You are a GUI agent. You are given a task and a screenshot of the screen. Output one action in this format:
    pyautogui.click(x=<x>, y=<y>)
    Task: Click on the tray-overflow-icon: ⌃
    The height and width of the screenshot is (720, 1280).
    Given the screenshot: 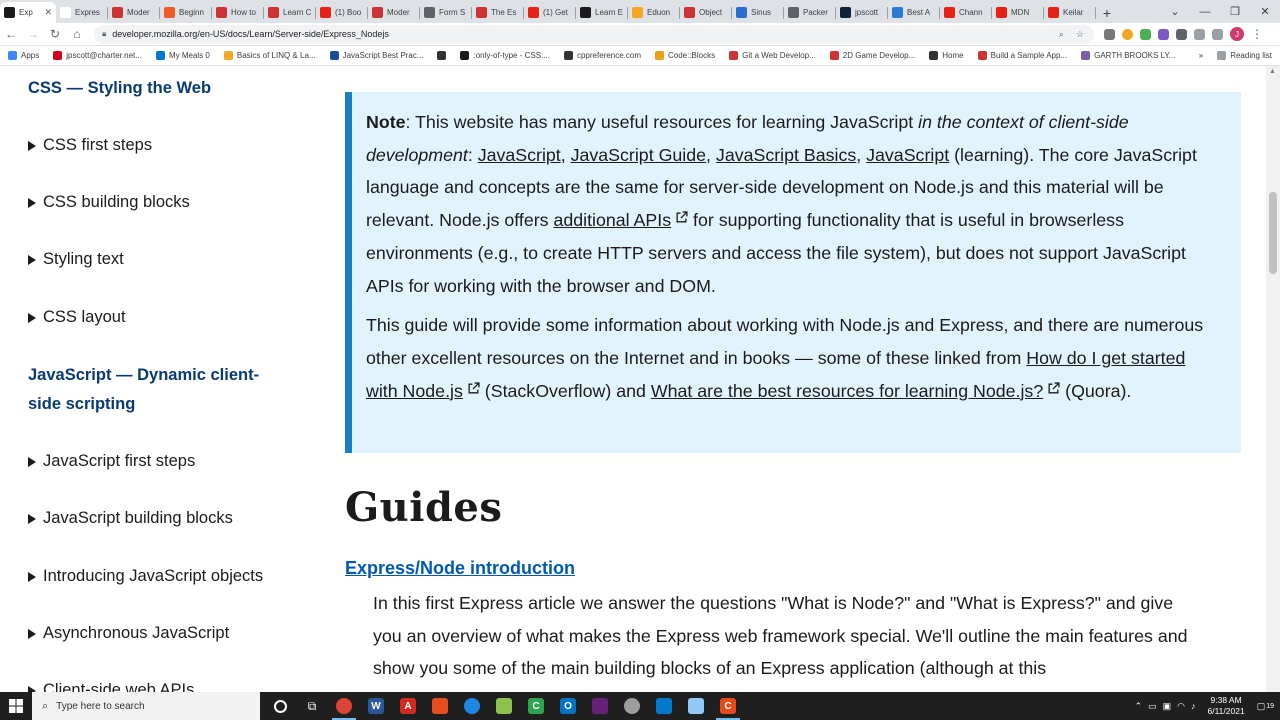 What is the action you would take?
    pyautogui.click(x=1139, y=706)
    